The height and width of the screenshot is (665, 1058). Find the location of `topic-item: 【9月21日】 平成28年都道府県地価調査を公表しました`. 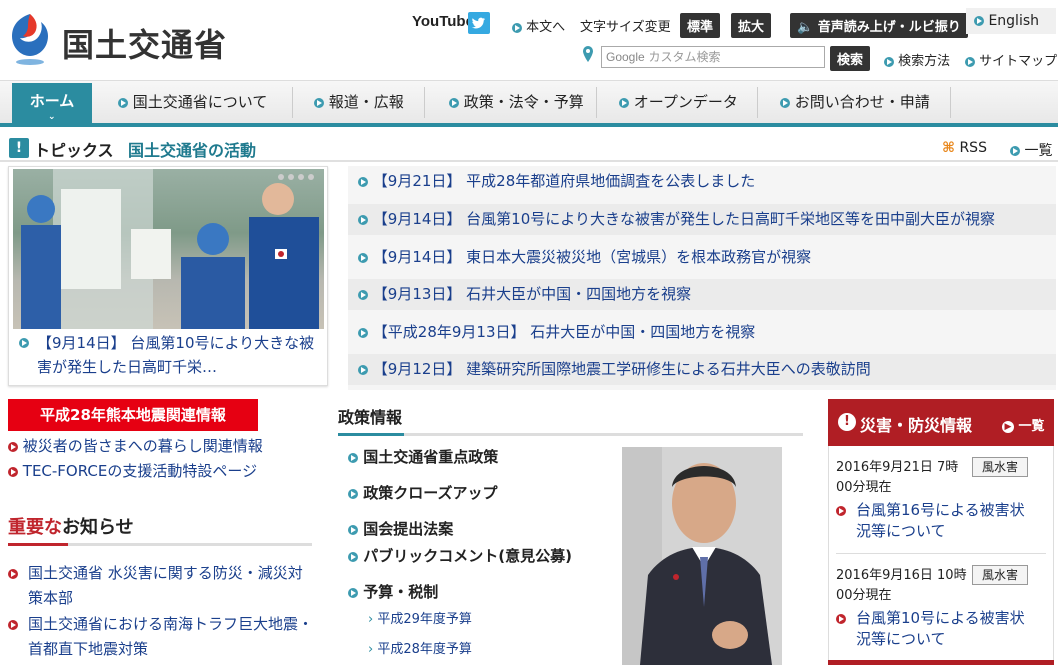

topic-item: 【9月21日】 平成28年都道府県地価調査を公表しました is located at coordinates (702, 181).